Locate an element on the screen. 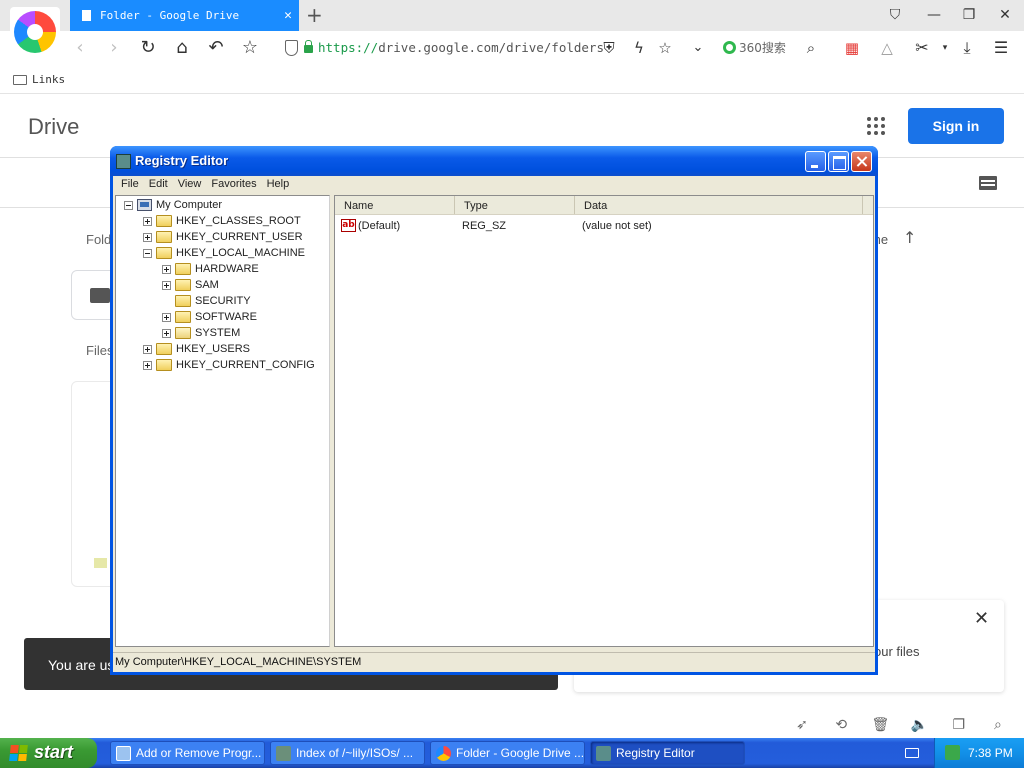 The image size is (1024, 768). tree-node-hkcu: HKEY_CURRENT_USER is located at coordinates (223, 237).